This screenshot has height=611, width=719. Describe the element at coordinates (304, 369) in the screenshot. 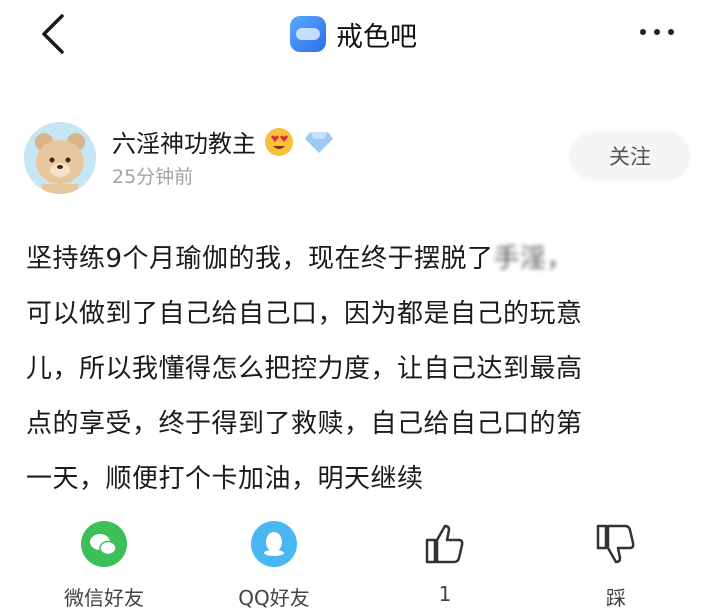

I see `post-line: 儿，所以我懂得怎么把控力度，让自己达到最高` at that location.